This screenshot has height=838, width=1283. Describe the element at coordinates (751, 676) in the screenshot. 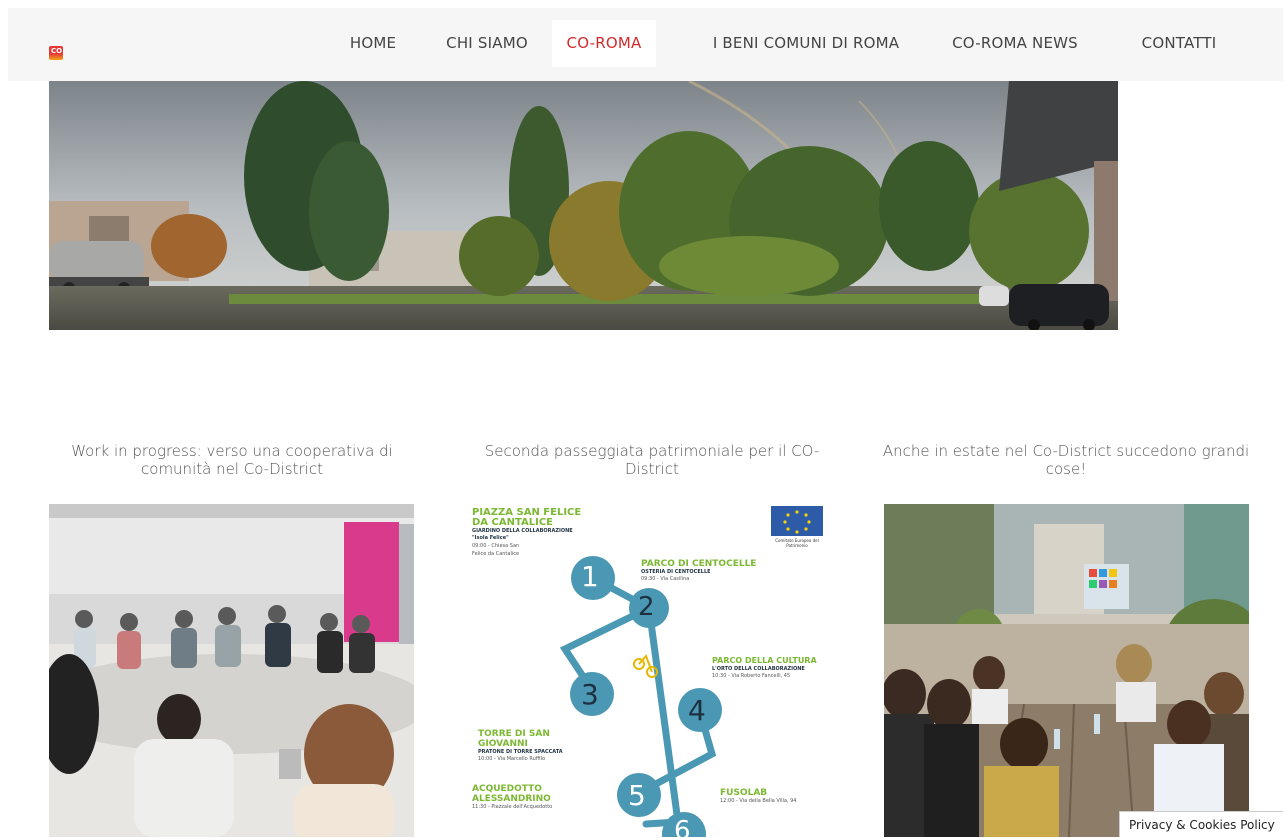

I see `stop-3-detail: 10:30 - Via Roberto Fancelli, 45` at that location.